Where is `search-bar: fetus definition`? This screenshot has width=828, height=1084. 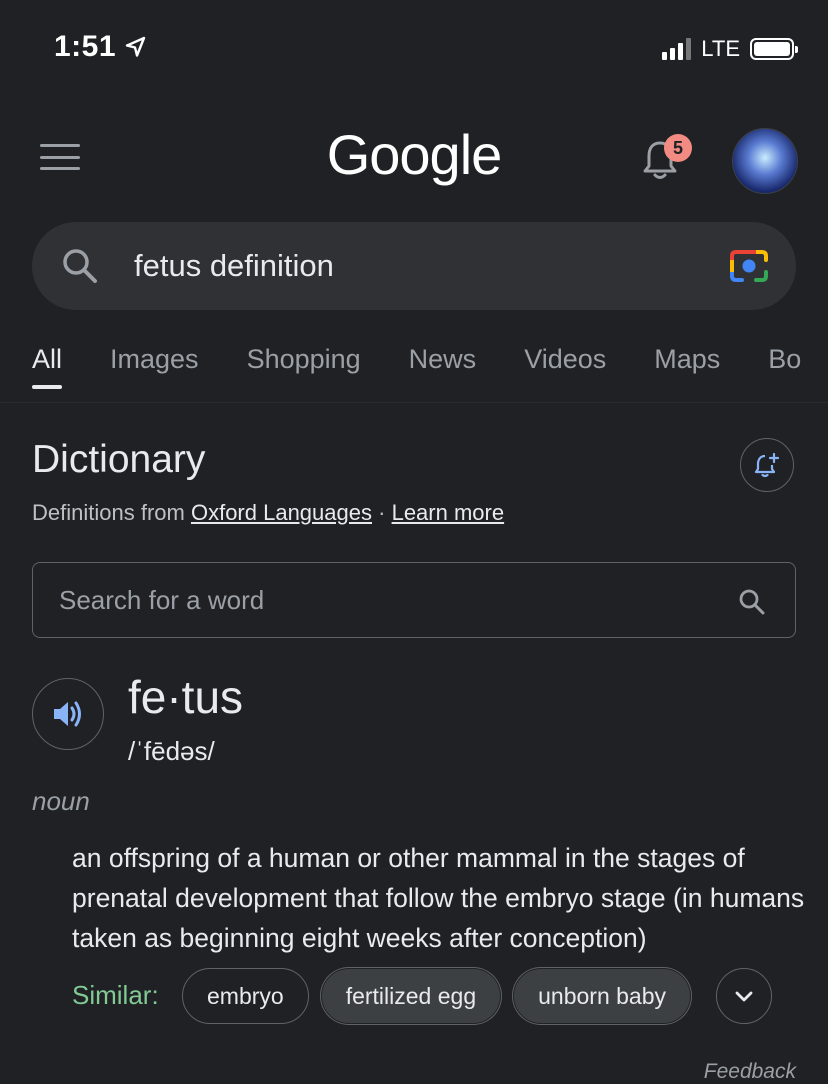 search-bar: fetus definition is located at coordinates (414, 266).